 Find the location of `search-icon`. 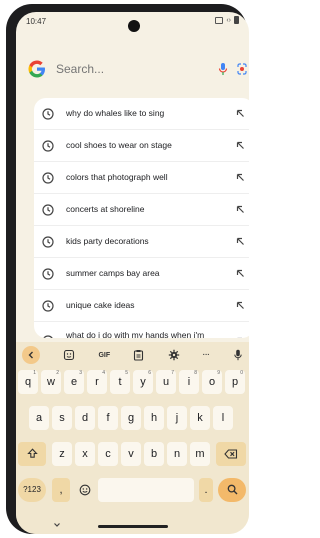

search-icon is located at coordinates (232, 489).